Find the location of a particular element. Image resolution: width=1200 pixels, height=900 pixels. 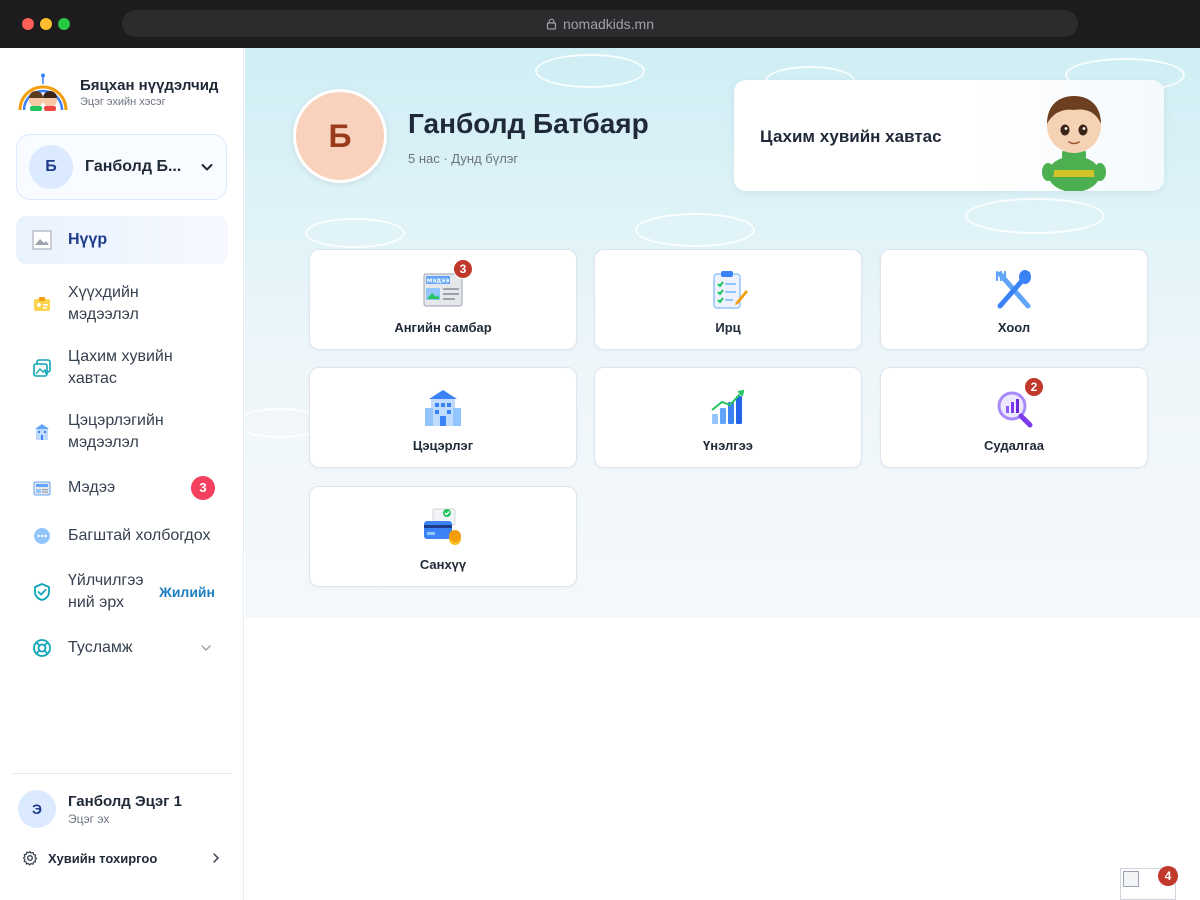

chat-bubble-icon is located at coordinates (42, 536).